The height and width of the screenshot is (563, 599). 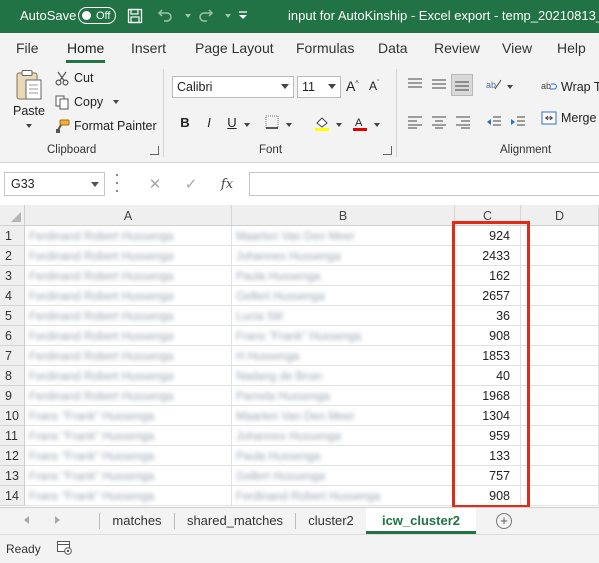 What do you see at coordinates (387, 150) in the screenshot?
I see `font-launcher-icon` at bounding box center [387, 150].